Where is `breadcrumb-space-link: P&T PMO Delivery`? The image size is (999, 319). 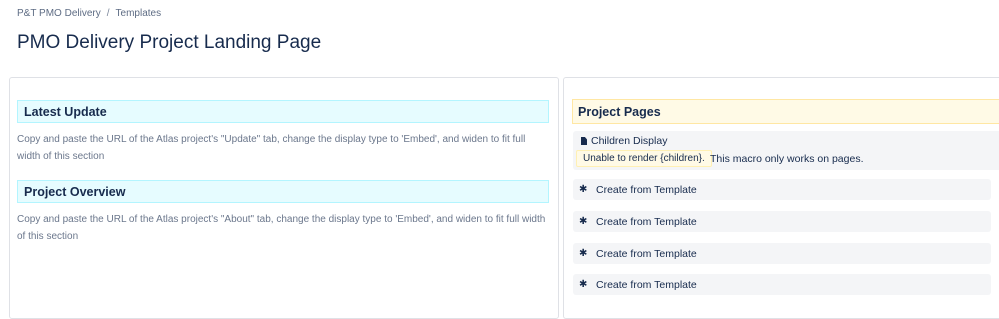
breadcrumb-space-link: P&T PMO Delivery is located at coordinates (59, 13).